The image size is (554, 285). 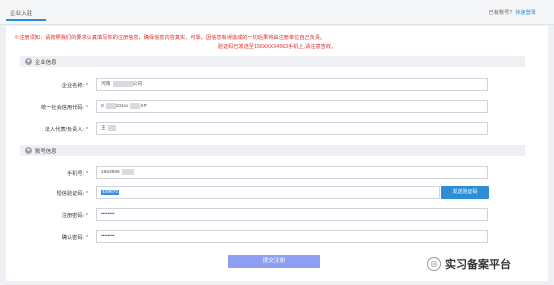 What do you see at coordinates (110, 192) in the screenshot?
I see `sms-code-selected-text: 449670` at bounding box center [110, 192].